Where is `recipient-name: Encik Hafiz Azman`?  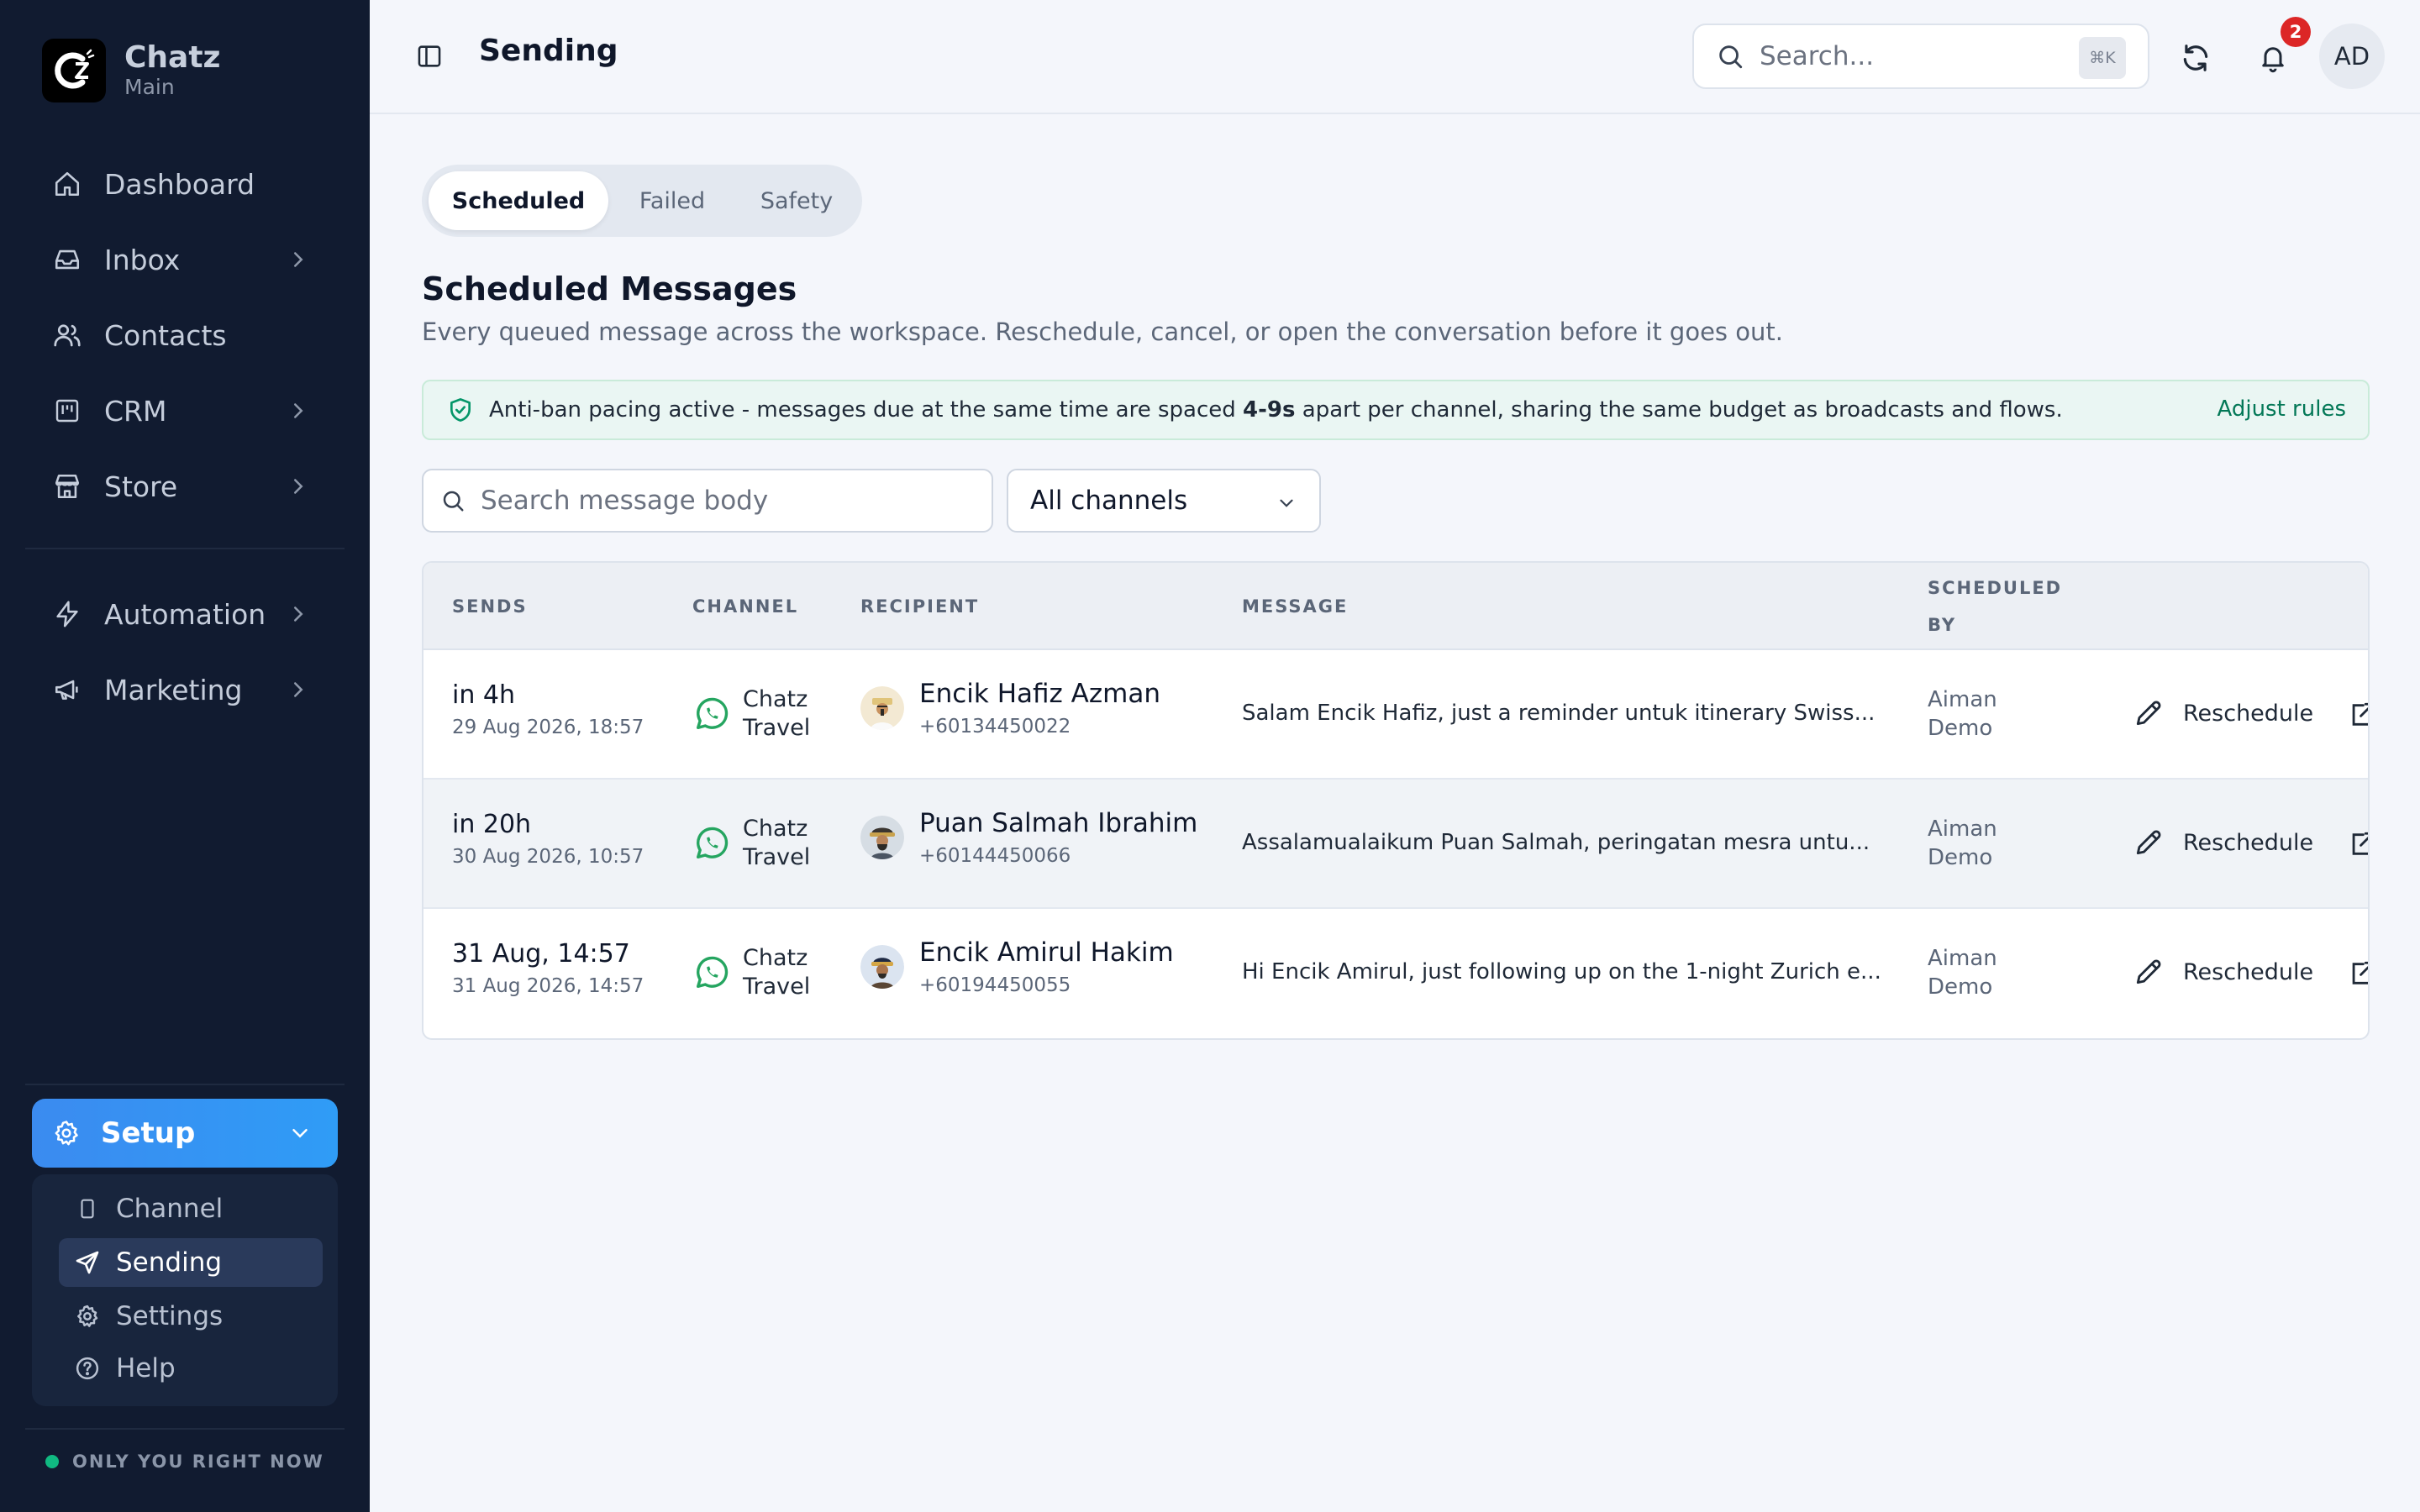 recipient-name: Encik Hafiz Azman is located at coordinates (1040, 694).